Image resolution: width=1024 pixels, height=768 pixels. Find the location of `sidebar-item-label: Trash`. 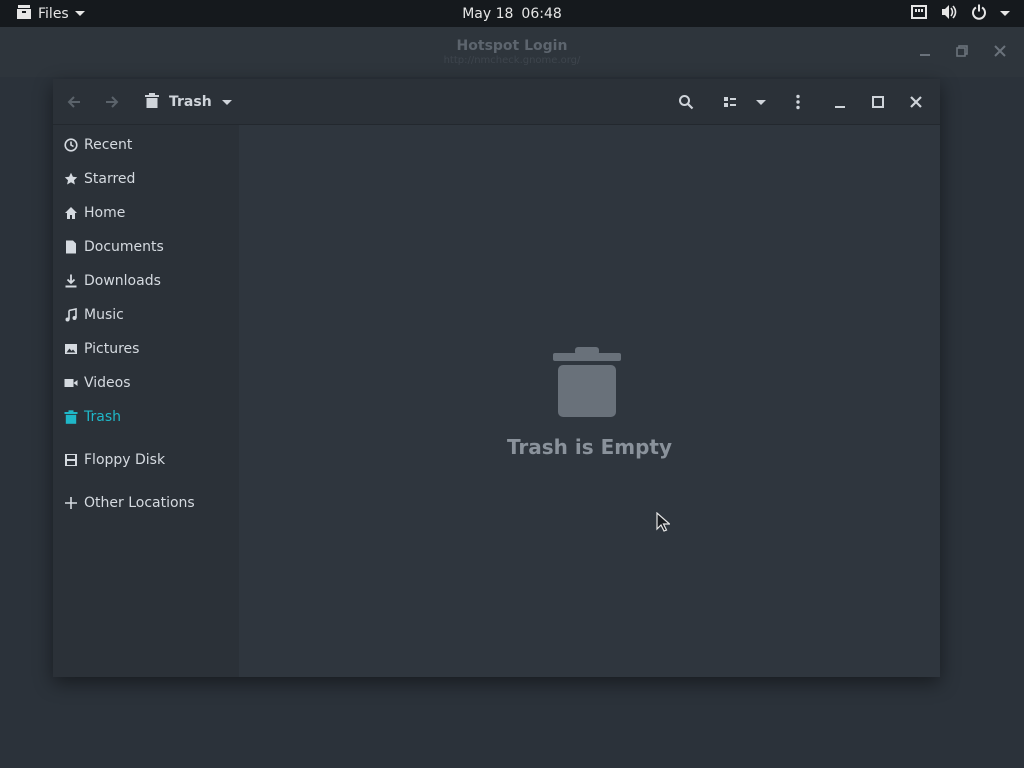

sidebar-item-label: Trash is located at coordinates (102, 417).